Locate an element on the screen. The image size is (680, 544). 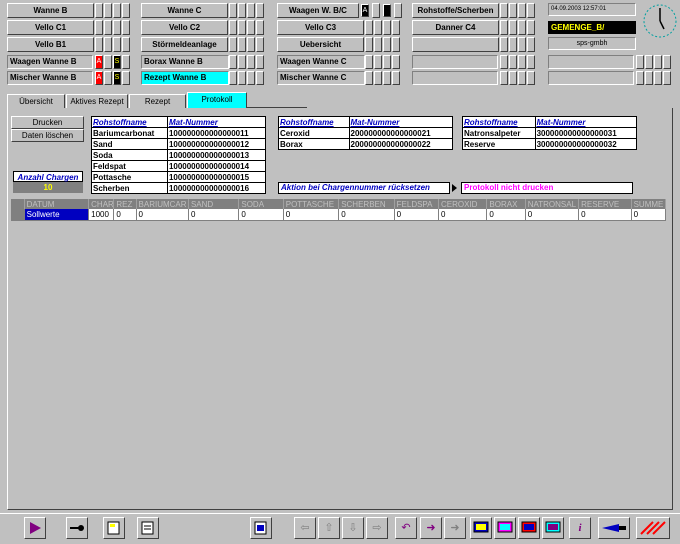
key-icon is located at coordinates (77, 528).